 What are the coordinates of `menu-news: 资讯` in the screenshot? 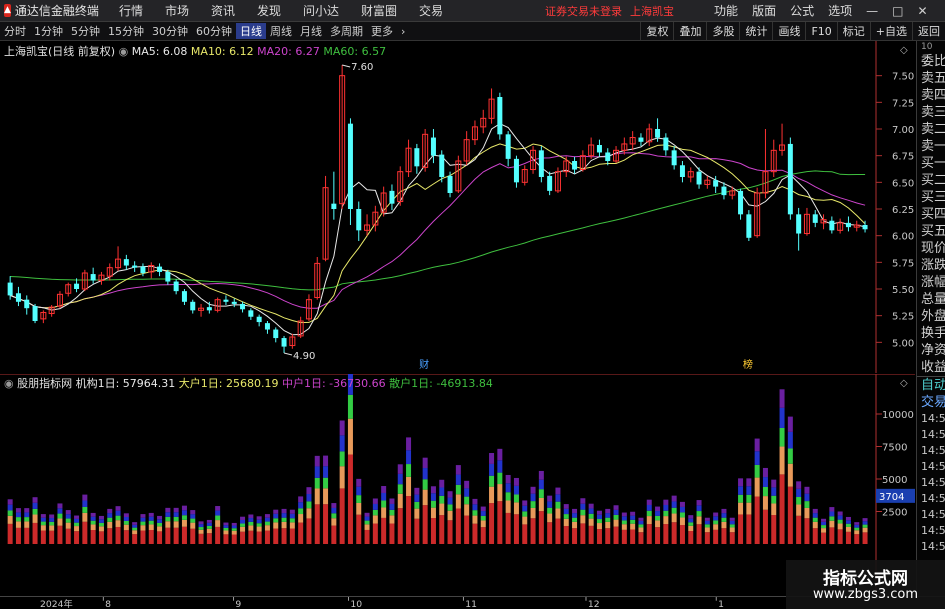 It's located at (223, 10).